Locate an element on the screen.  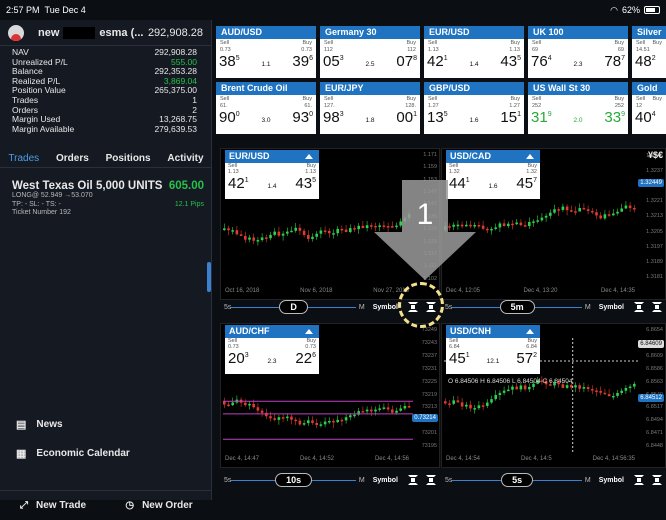
currency-symbols-icon: ¥$€ is located at coordinates (655, 155).